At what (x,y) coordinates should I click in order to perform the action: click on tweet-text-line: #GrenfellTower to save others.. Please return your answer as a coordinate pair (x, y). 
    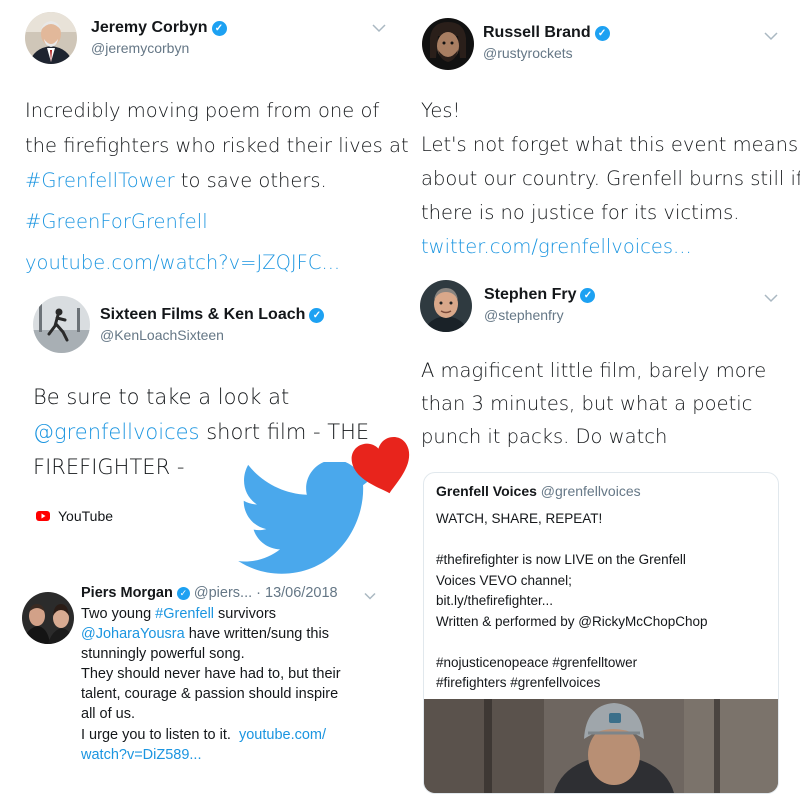
    Looking at the image, I should click on (212, 180).